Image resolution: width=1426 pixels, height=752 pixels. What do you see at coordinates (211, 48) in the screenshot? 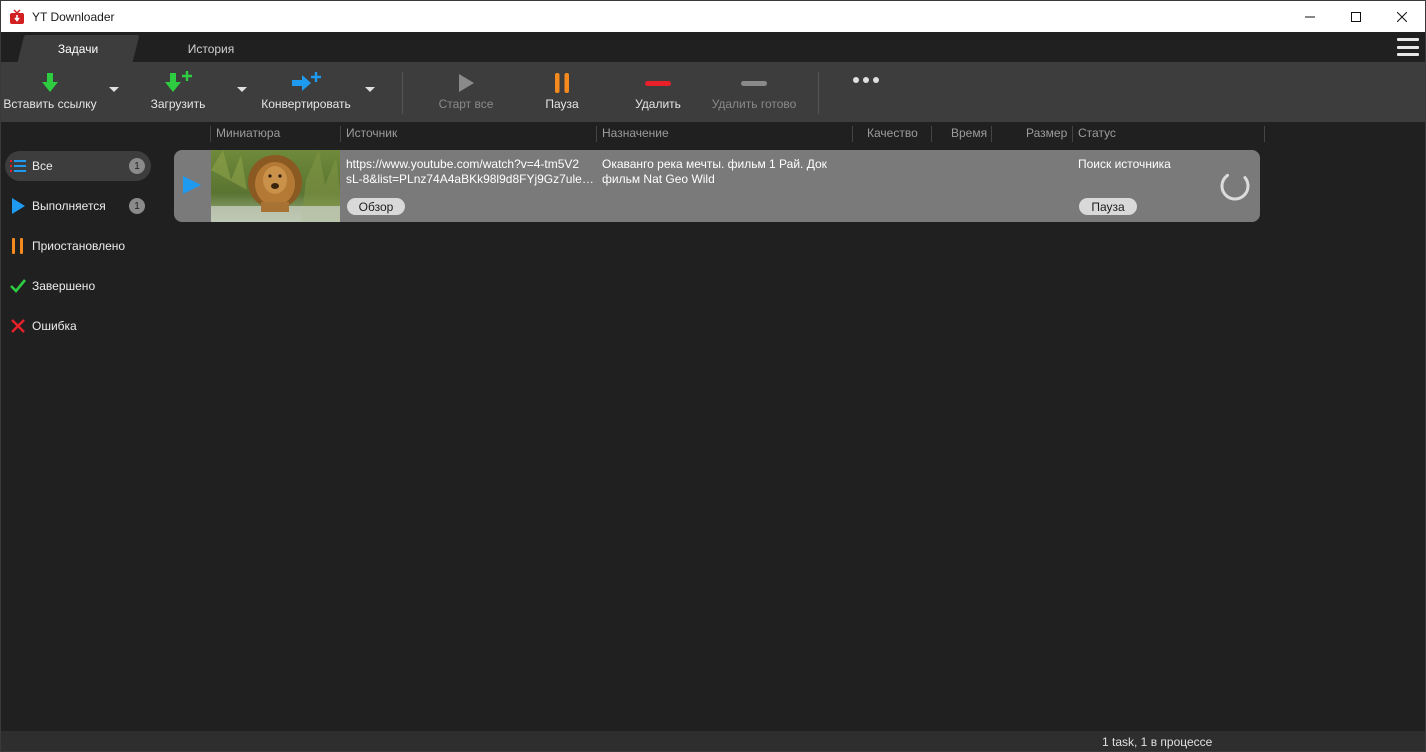
I see `tab-history: История` at bounding box center [211, 48].